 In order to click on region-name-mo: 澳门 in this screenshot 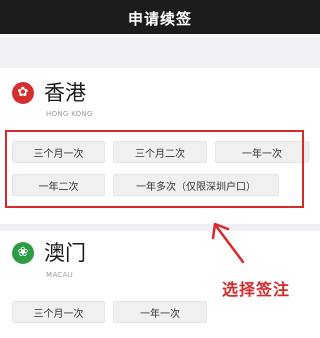, I will do `click(65, 253)`.